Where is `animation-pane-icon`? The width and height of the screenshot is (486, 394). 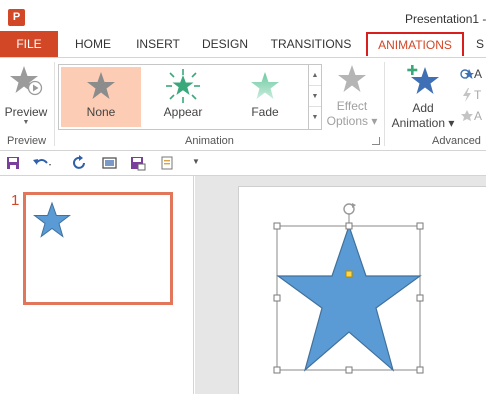 animation-pane-icon is located at coordinates (467, 73).